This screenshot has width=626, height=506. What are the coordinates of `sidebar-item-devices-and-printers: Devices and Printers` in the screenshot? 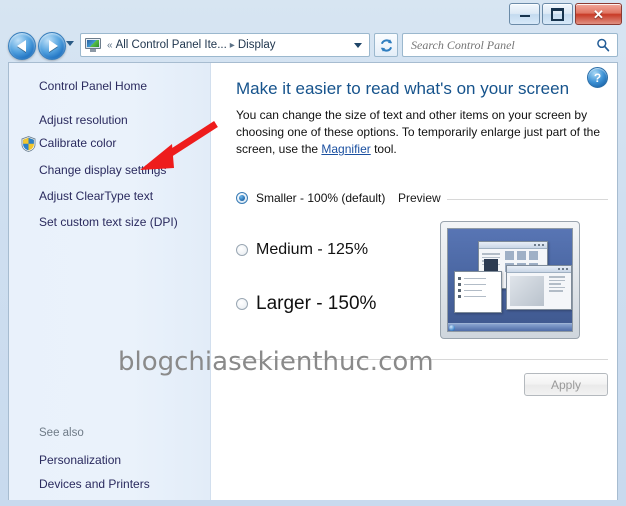 It's located at (94, 484).